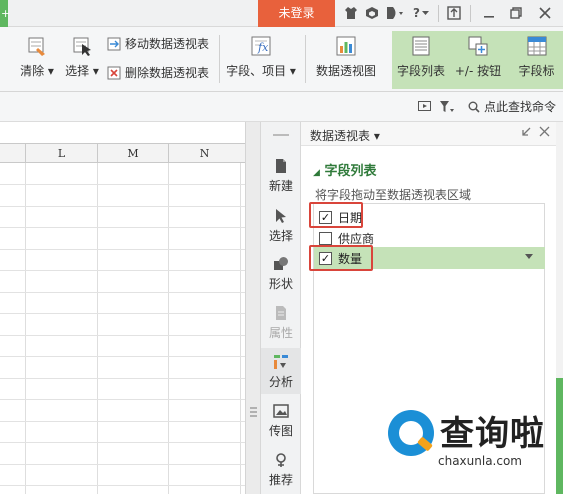 The image size is (563, 494). What do you see at coordinates (114, 43) in the screenshot?
I see `move-pivot-icon` at bounding box center [114, 43].